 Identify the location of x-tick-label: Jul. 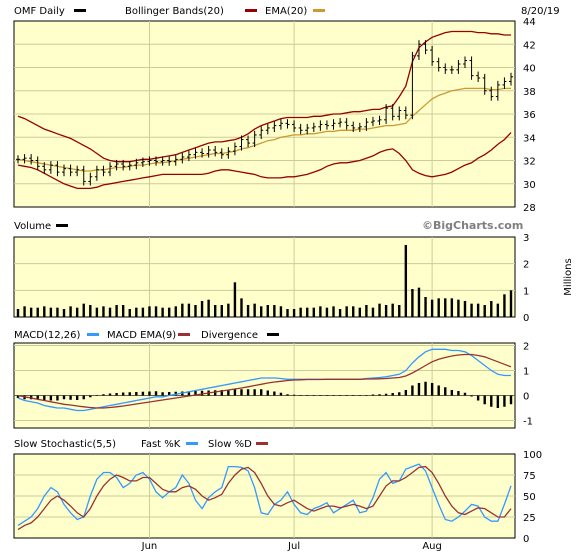
(293, 546).